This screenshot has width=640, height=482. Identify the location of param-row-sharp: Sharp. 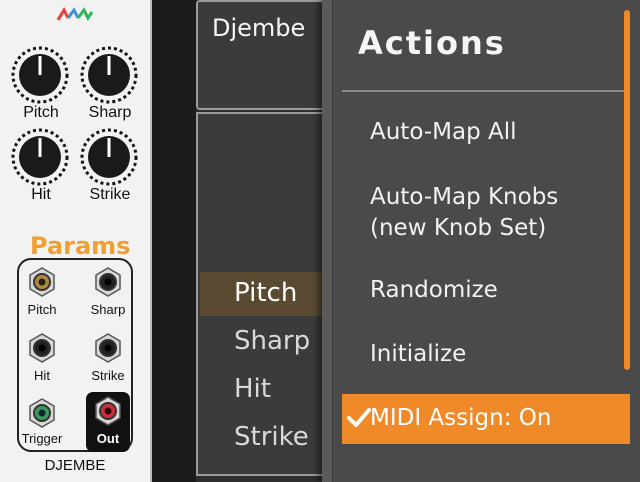
(266, 342).